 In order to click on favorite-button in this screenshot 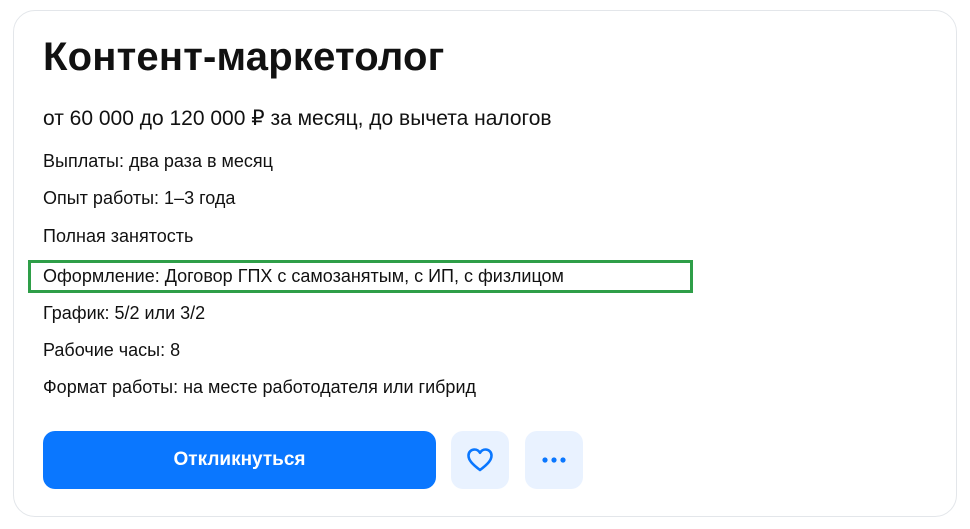, I will do `click(480, 460)`.